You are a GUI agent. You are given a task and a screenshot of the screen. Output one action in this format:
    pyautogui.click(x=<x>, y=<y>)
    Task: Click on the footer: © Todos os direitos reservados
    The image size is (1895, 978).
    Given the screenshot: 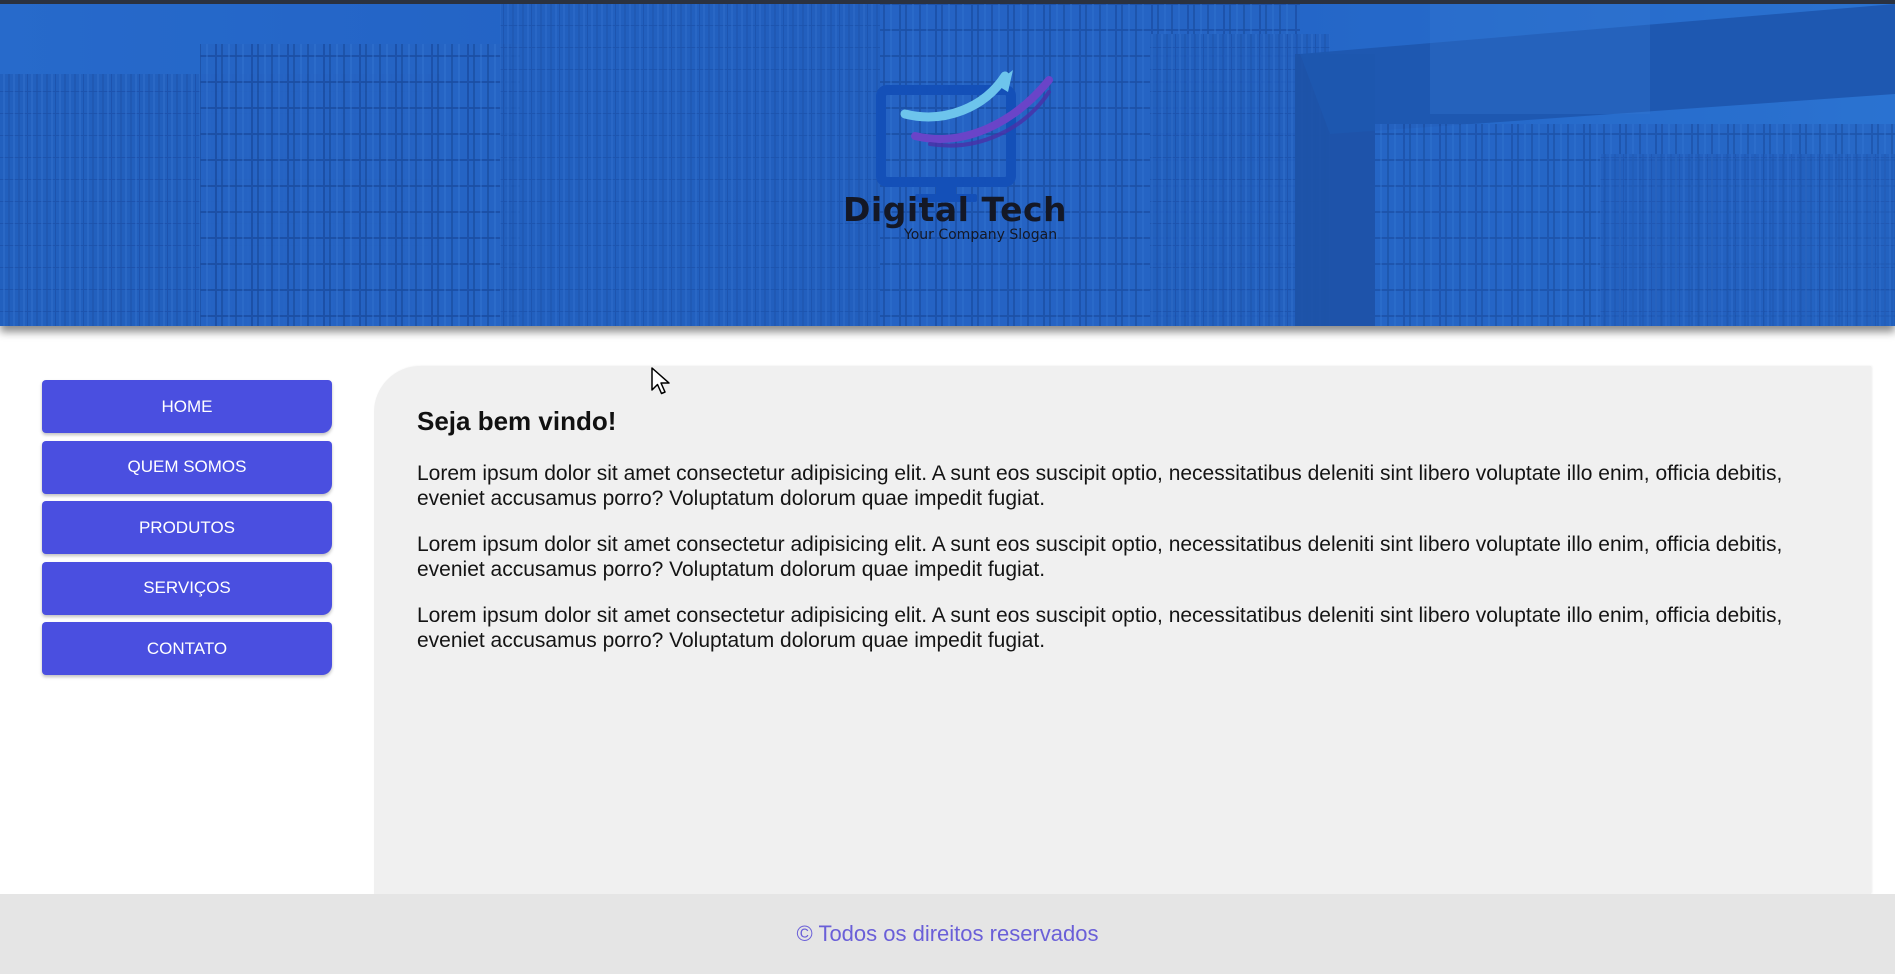 What is the action you would take?
    pyautogui.click(x=947, y=934)
    